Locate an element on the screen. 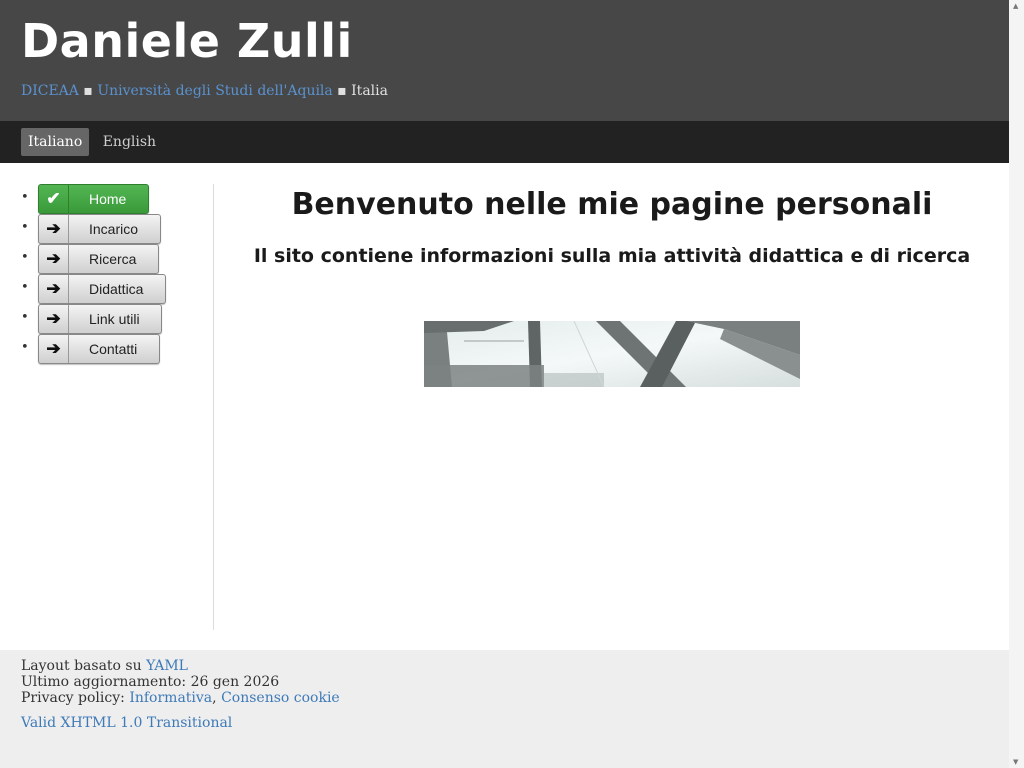  menu-item: ✔ Home is located at coordinates (106, 199).